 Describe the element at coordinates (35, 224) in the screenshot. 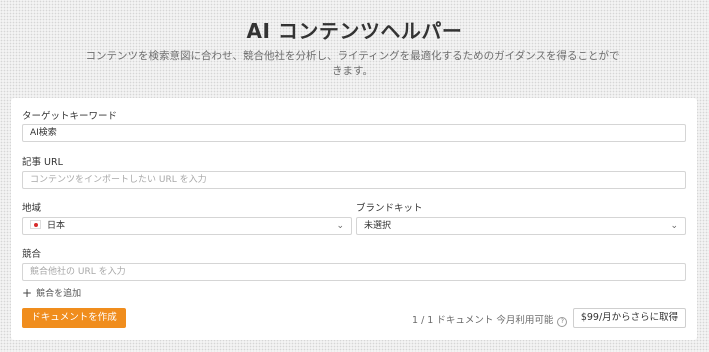

I see `japan-flag-icon` at that location.